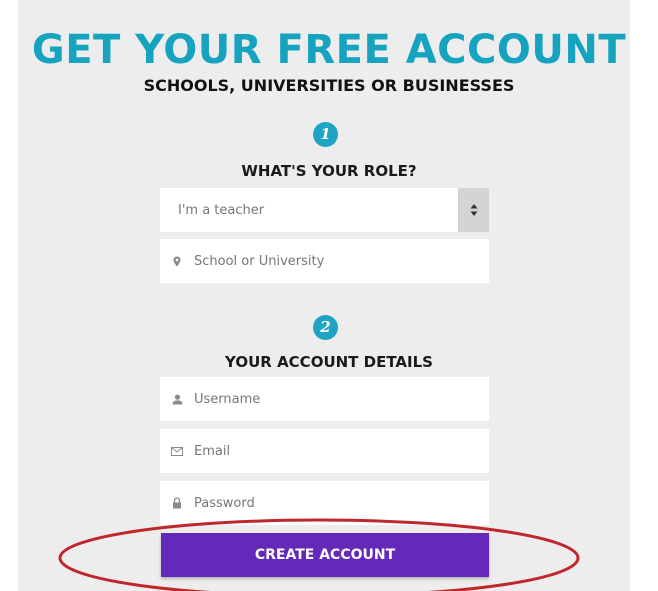  Describe the element at coordinates (324, 210) in the screenshot. I see `role-select: I'm a teacher` at that location.